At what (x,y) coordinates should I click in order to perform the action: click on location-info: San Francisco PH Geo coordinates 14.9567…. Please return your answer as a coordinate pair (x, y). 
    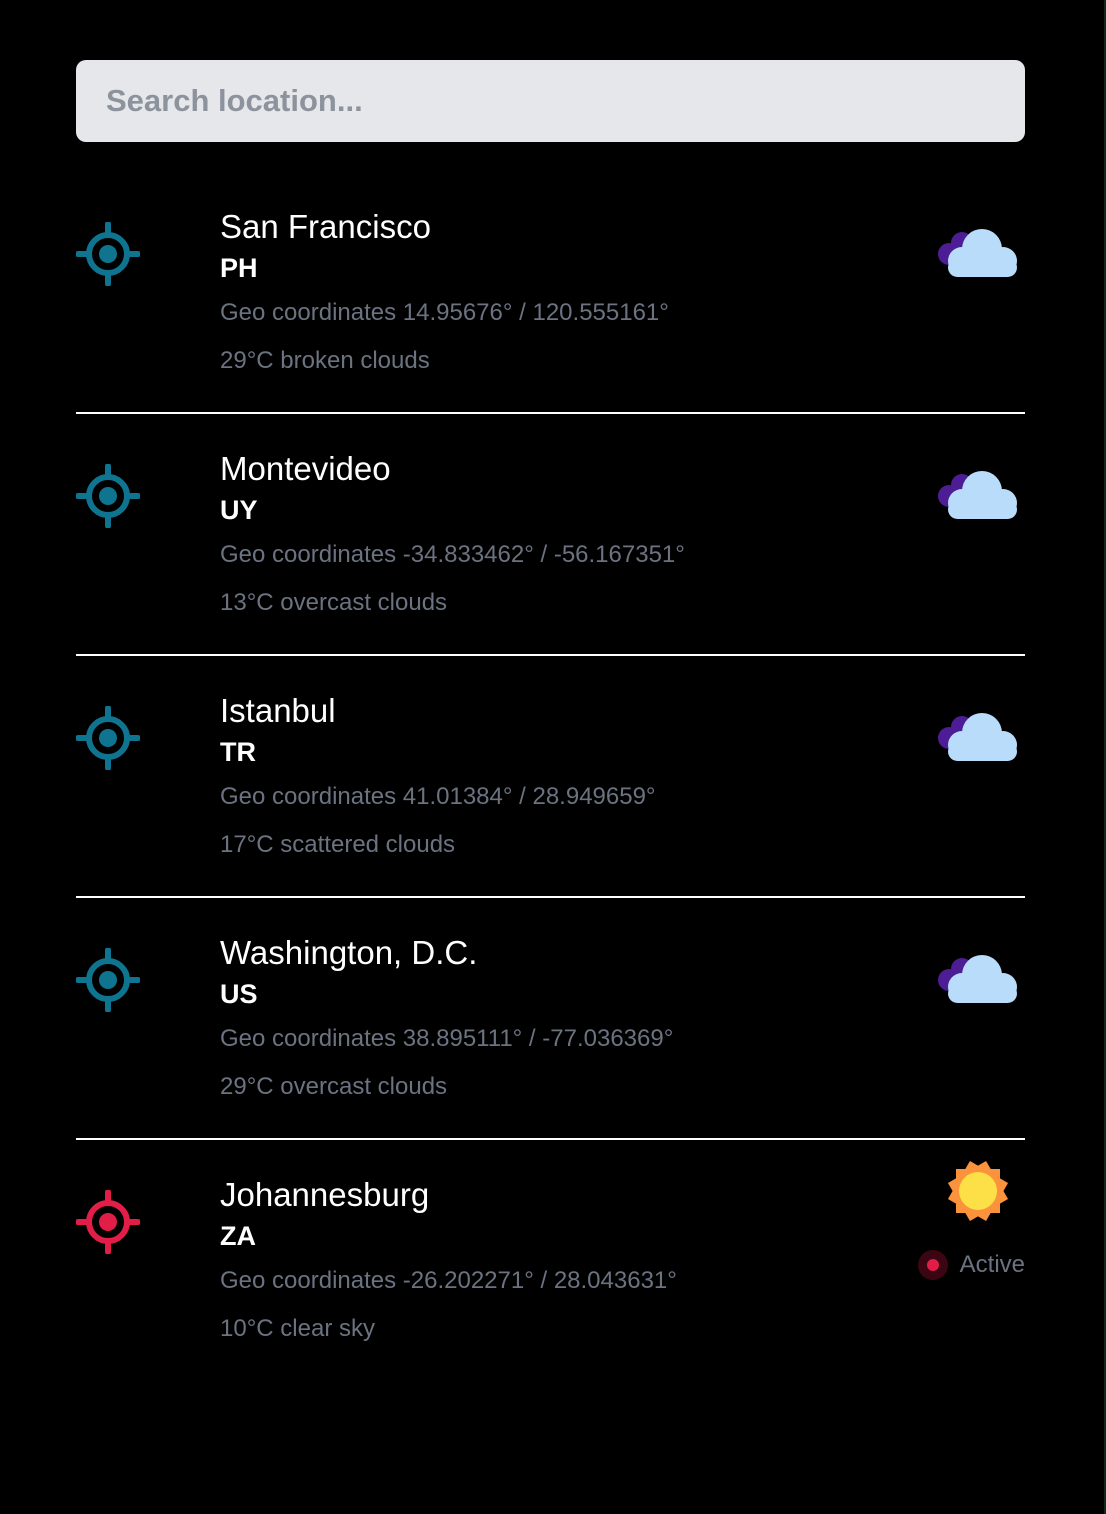
    Looking at the image, I should click on (444, 292).